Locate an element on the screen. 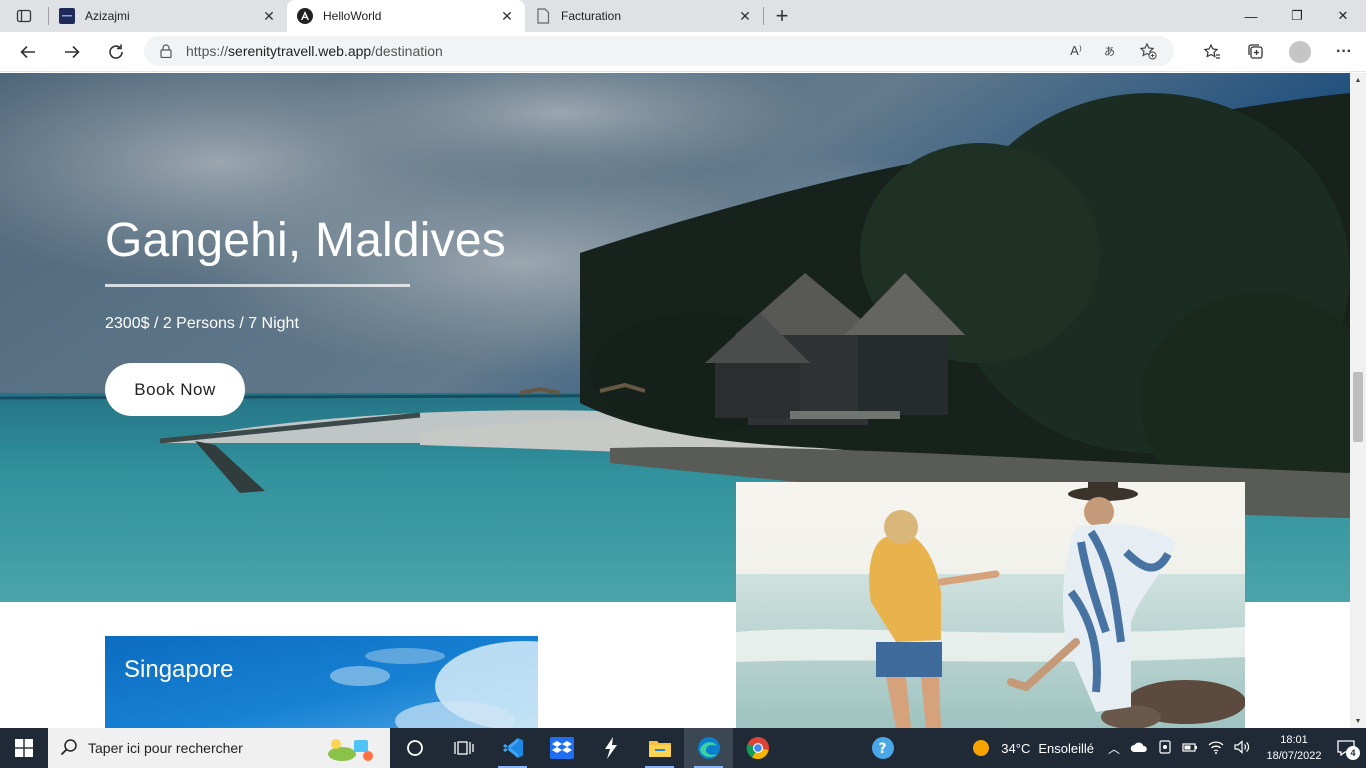  chevron-up-icon: ︿ is located at coordinates (1114, 748).